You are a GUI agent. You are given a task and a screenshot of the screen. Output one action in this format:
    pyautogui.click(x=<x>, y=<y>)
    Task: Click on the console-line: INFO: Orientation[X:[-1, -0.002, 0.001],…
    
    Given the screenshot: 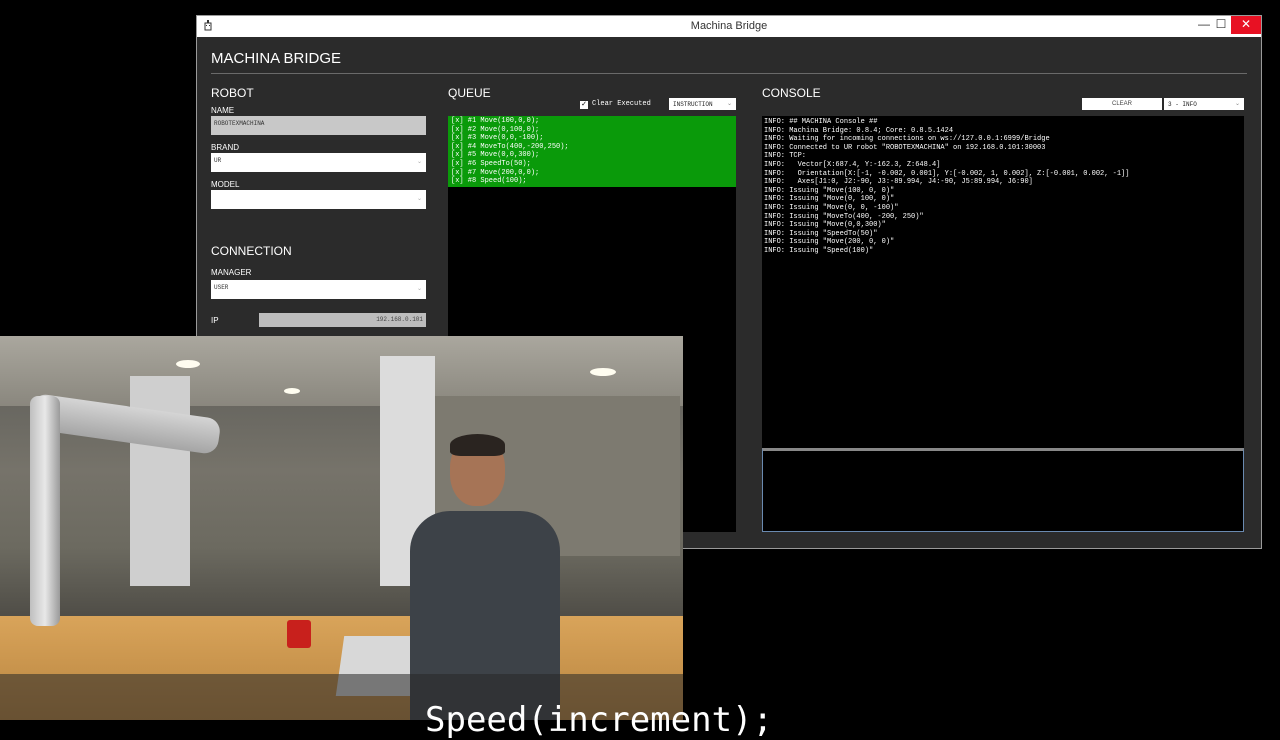 What is the action you would take?
    pyautogui.click(x=947, y=173)
    